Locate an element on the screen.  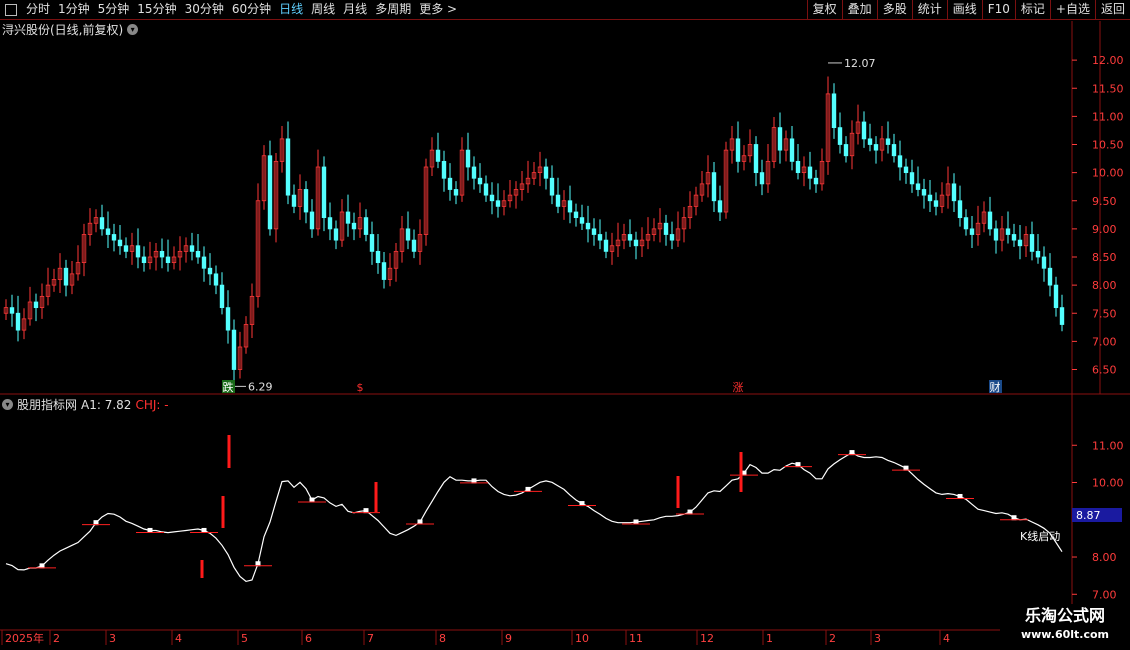
y-tick-label: 7.00 is located at coordinates (1104, 341).